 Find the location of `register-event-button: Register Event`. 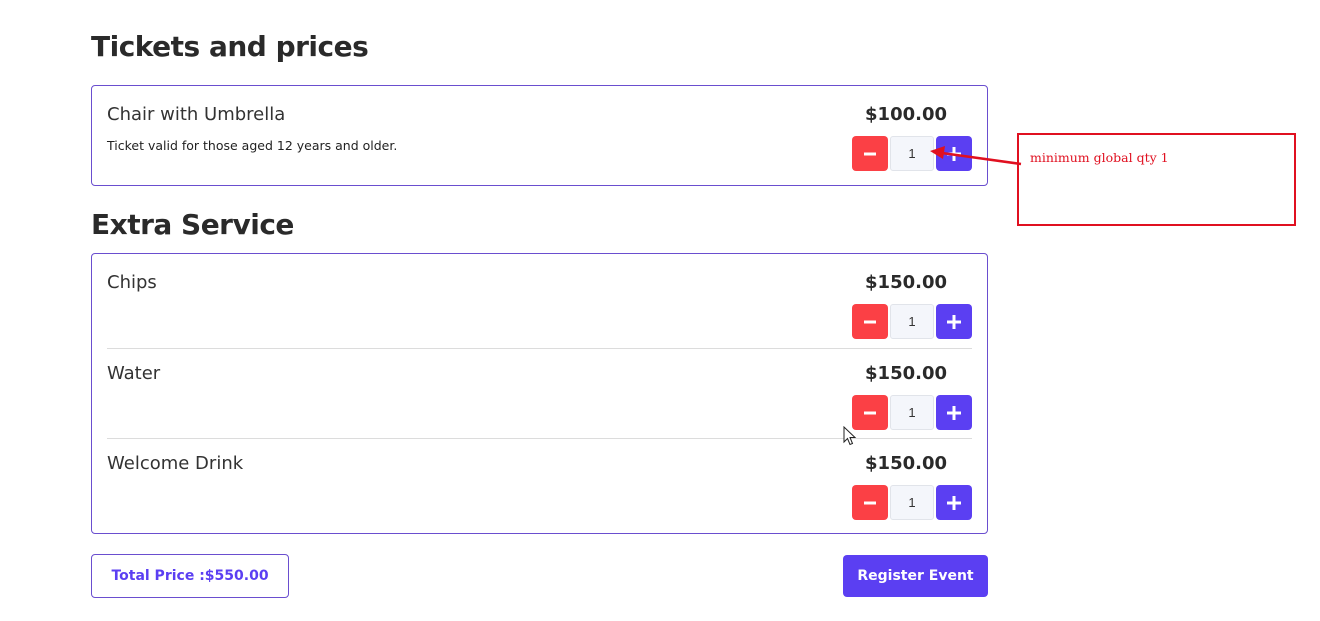

register-event-button: Register Event is located at coordinates (915, 576).